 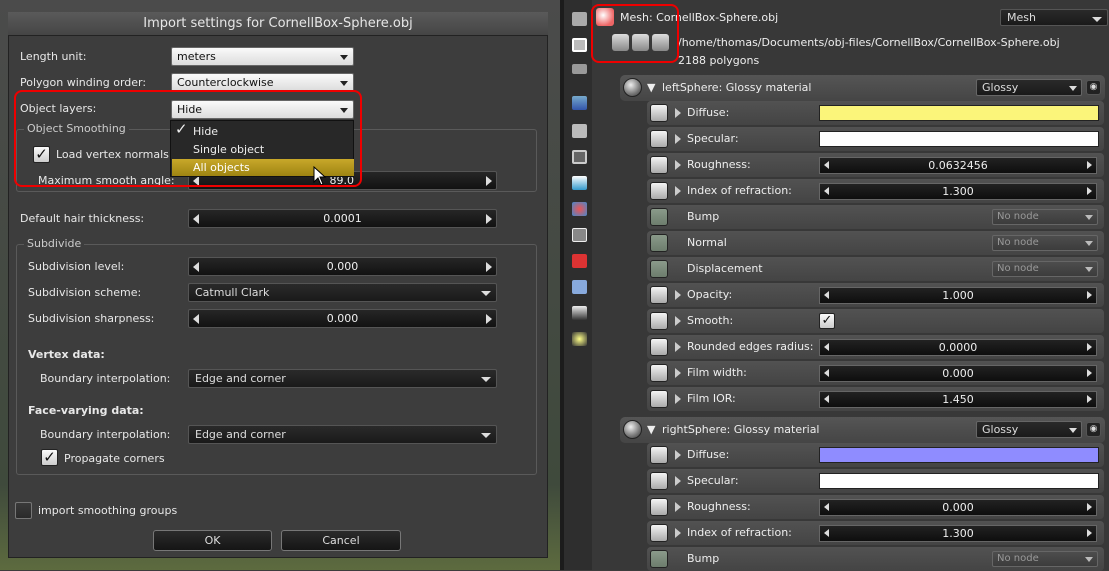 What do you see at coordinates (342, 292) in the screenshot?
I see `subdiv-scheme-combo: Catmull Clark` at bounding box center [342, 292].